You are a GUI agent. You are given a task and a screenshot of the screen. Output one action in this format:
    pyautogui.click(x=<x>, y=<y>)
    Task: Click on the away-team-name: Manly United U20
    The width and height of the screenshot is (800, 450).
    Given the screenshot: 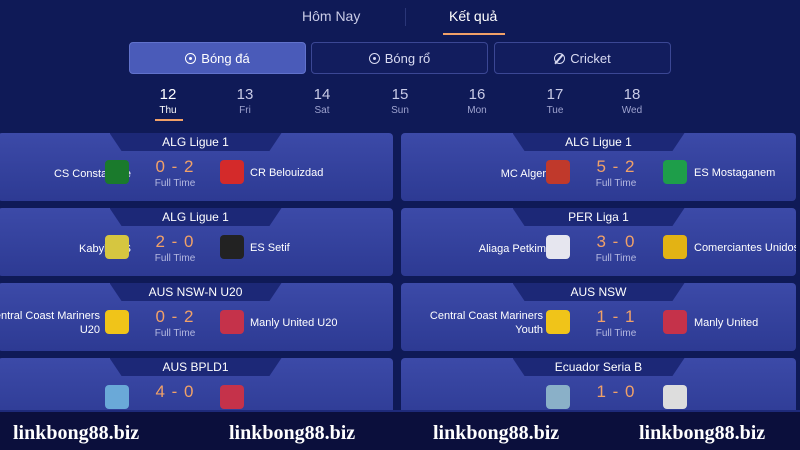 What is the action you would take?
    pyautogui.click(x=294, y=323)
    